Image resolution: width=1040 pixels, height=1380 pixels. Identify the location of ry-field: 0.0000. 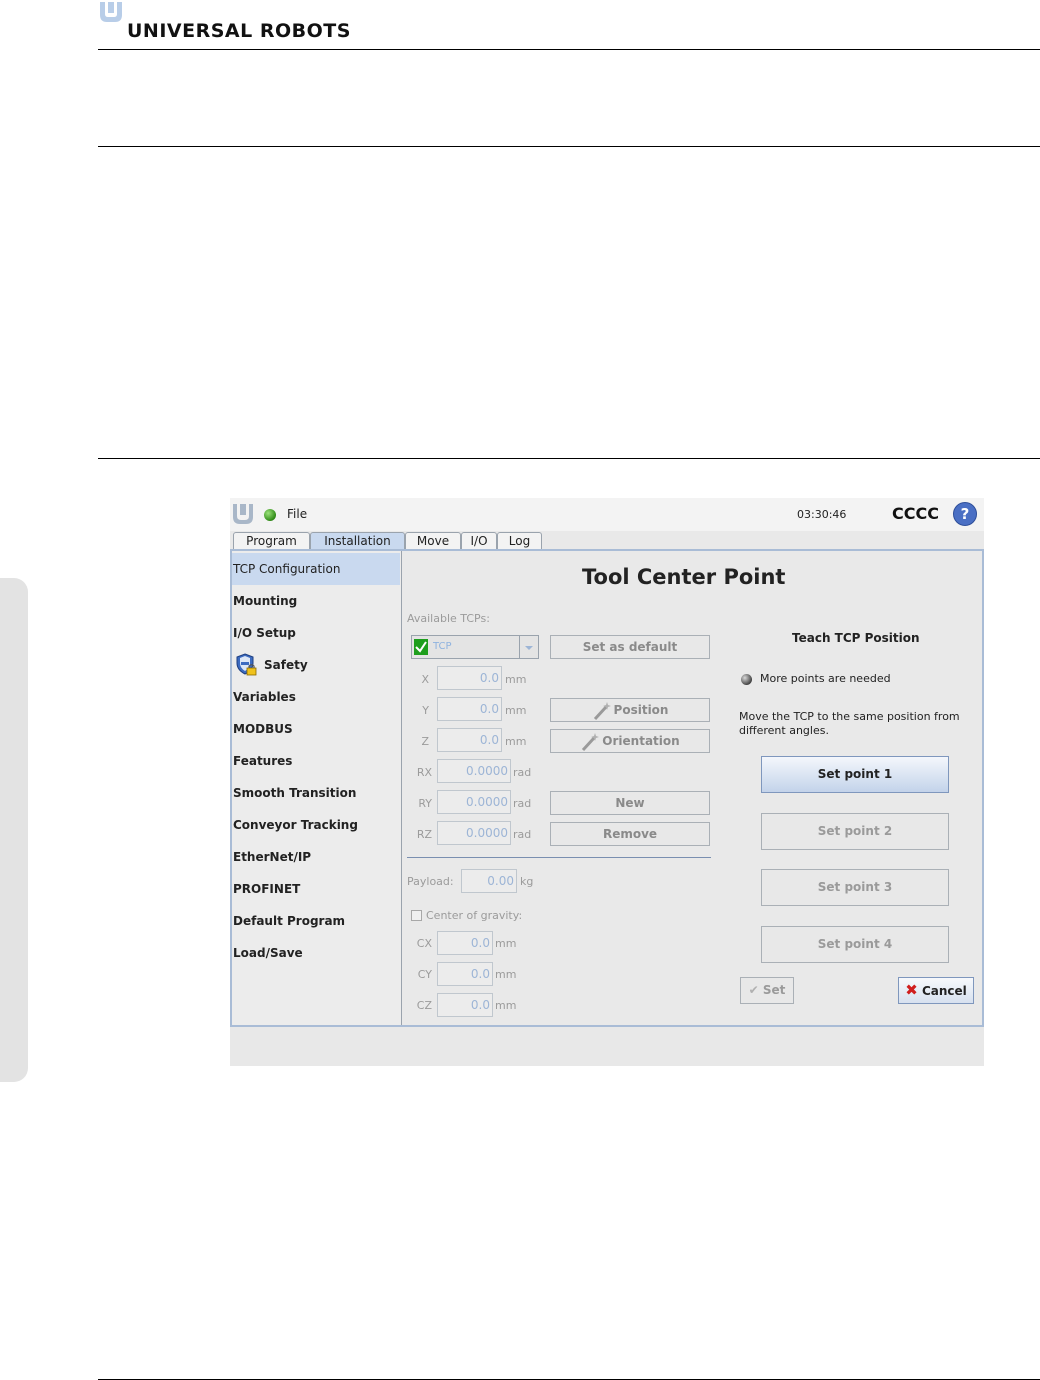
(474, 802).